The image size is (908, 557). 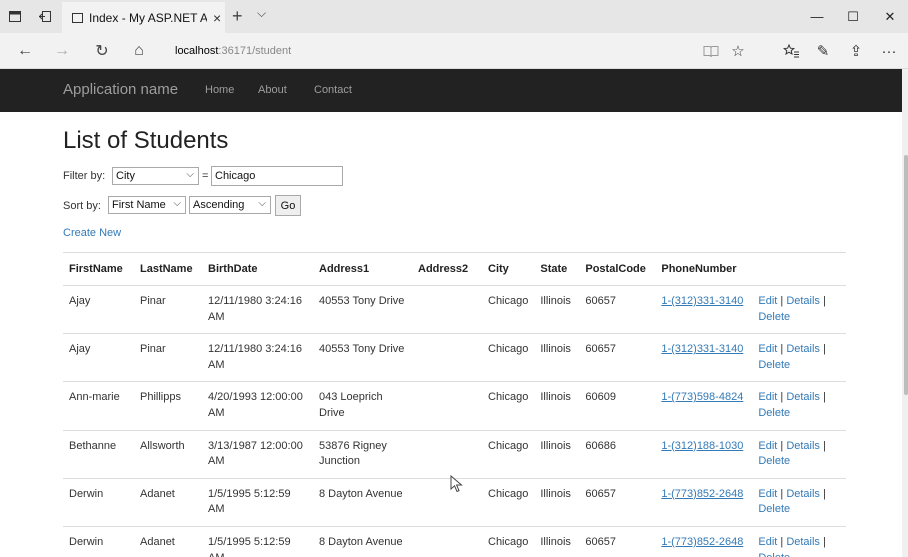 What do you see at coordinates (257, 454) in the screenshot?
I see `cell-birthdate: 3/13/1987 12:00:00 AM` at bounding box center [257, 454].